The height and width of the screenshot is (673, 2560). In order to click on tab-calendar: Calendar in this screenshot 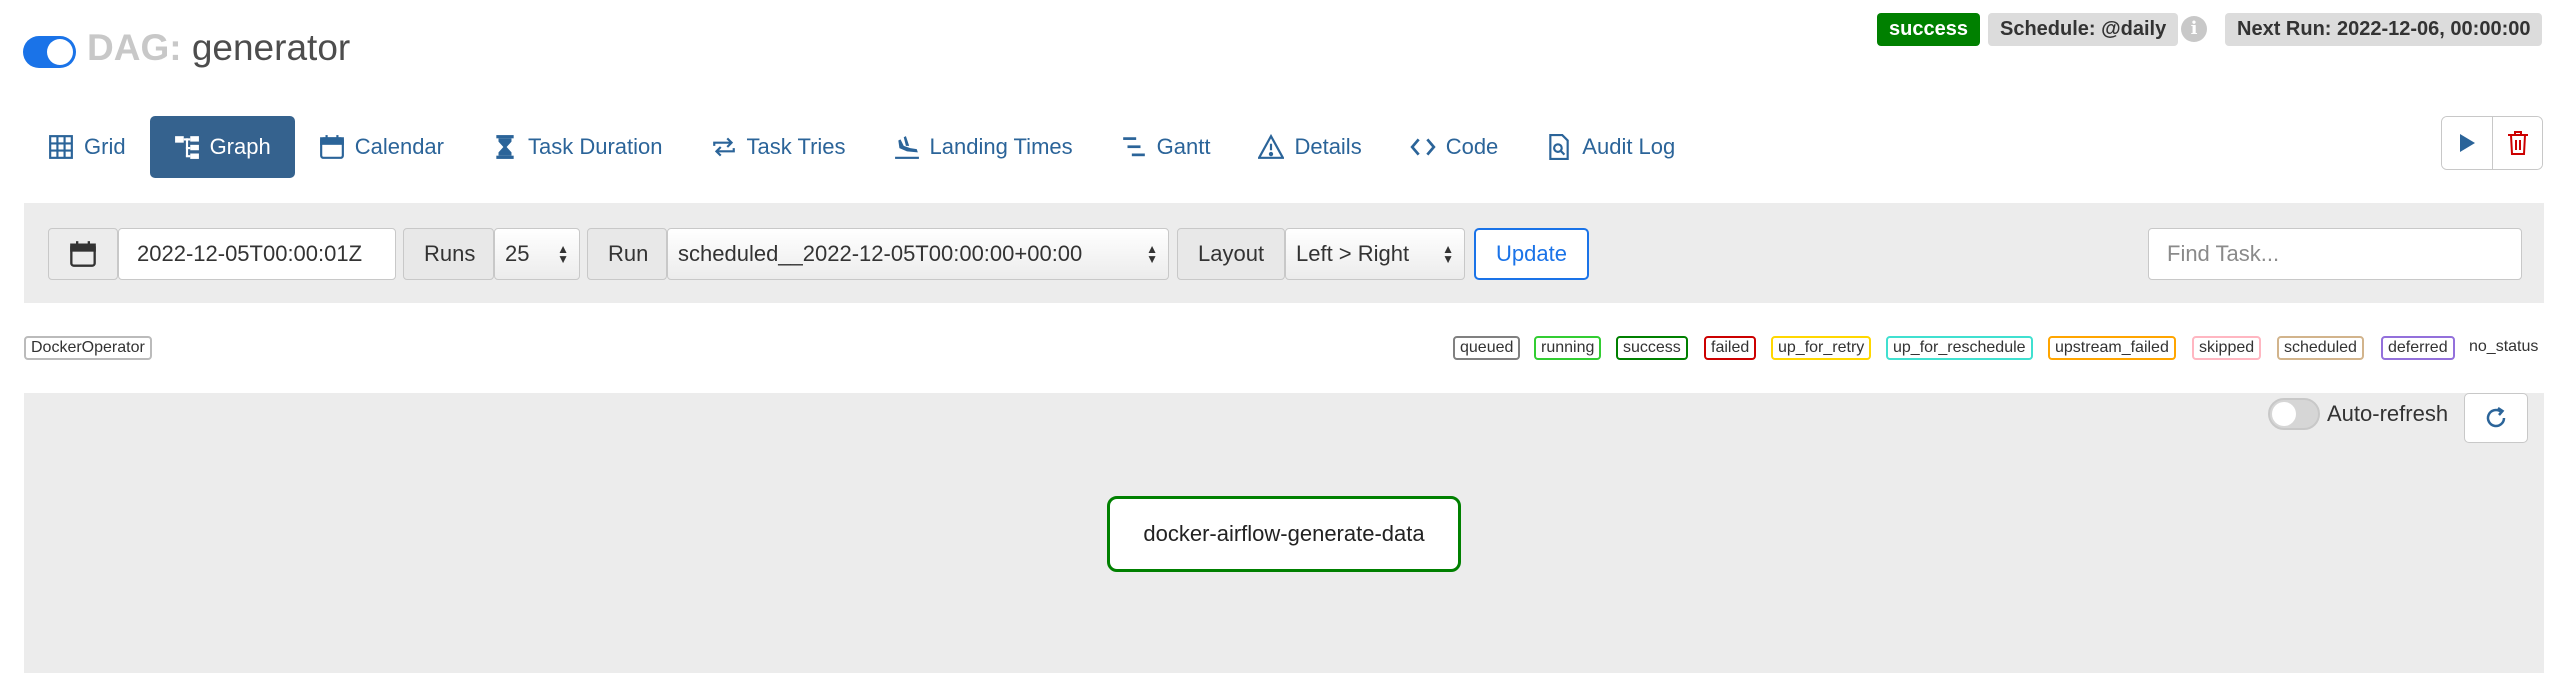, I will do `click(381, 147)`.